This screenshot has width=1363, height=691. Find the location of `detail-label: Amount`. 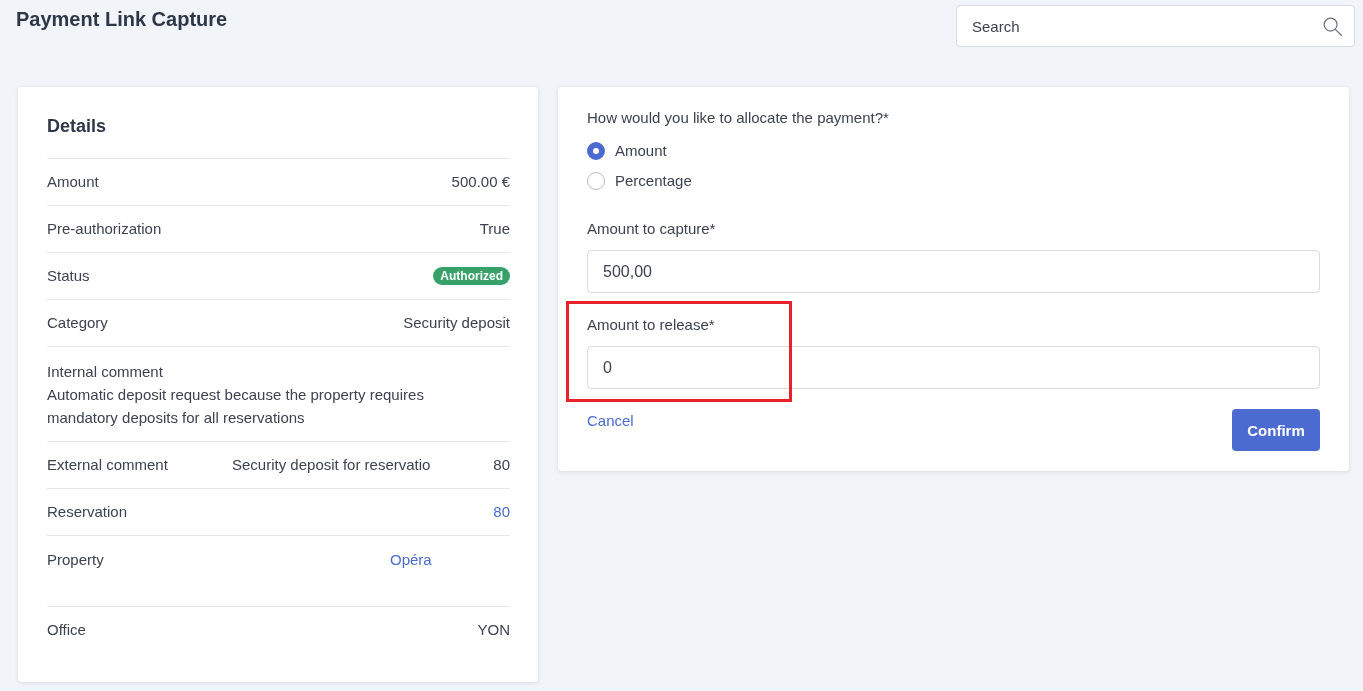

detail-label: Amount is located at coordinates (73, 182).